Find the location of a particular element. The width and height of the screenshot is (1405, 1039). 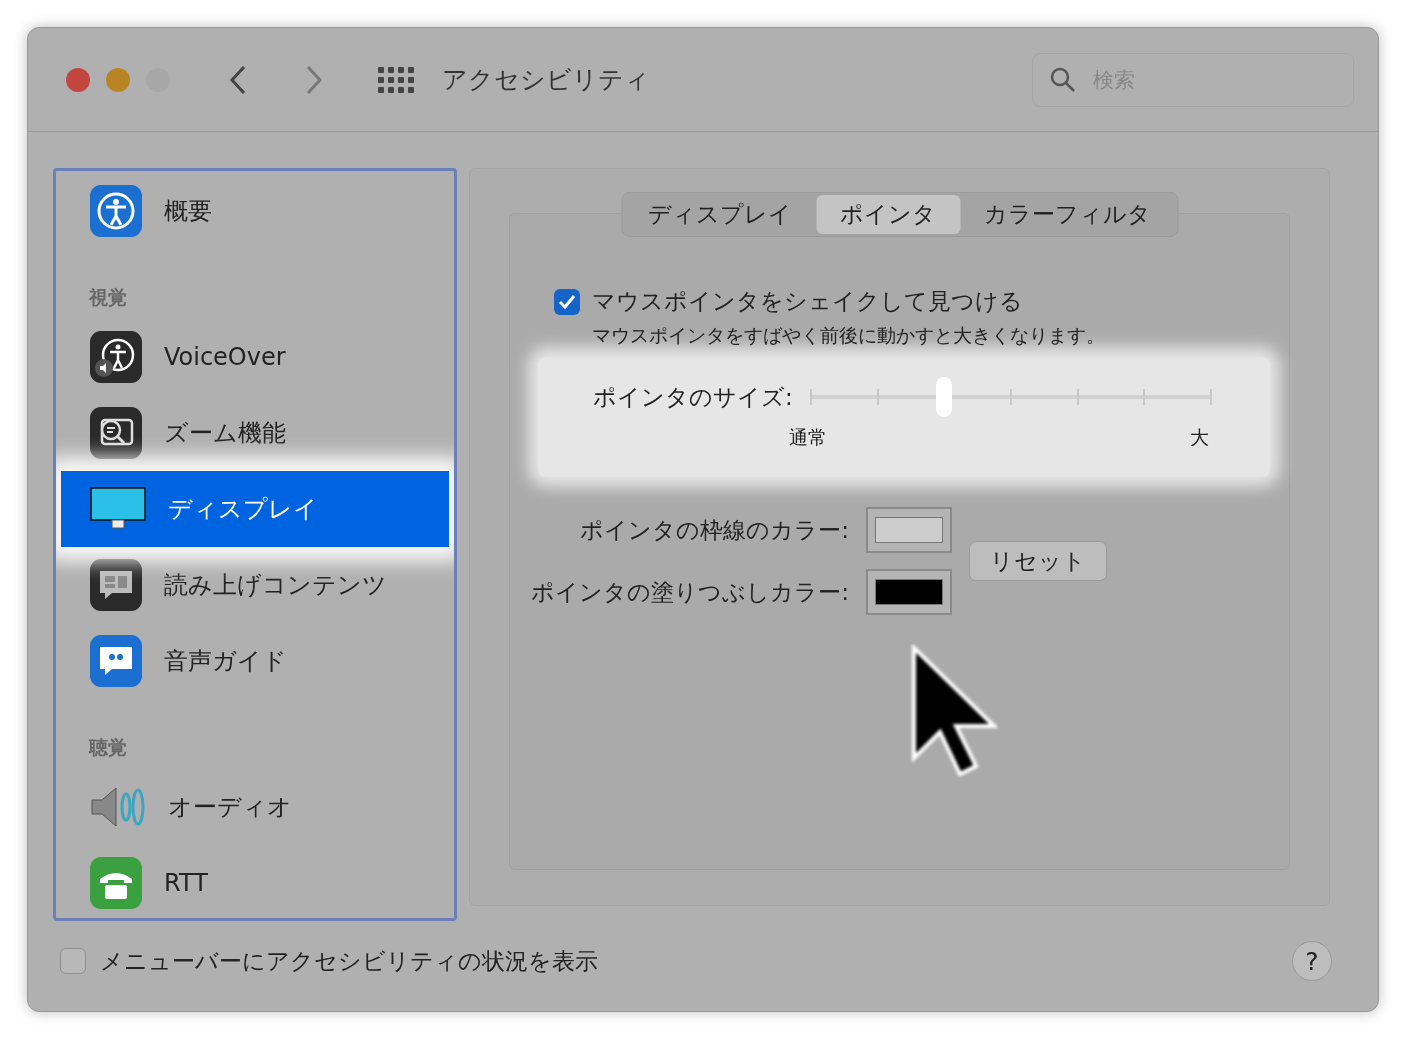

slider-max-label: 大 is located at coordinates (1199, 437).